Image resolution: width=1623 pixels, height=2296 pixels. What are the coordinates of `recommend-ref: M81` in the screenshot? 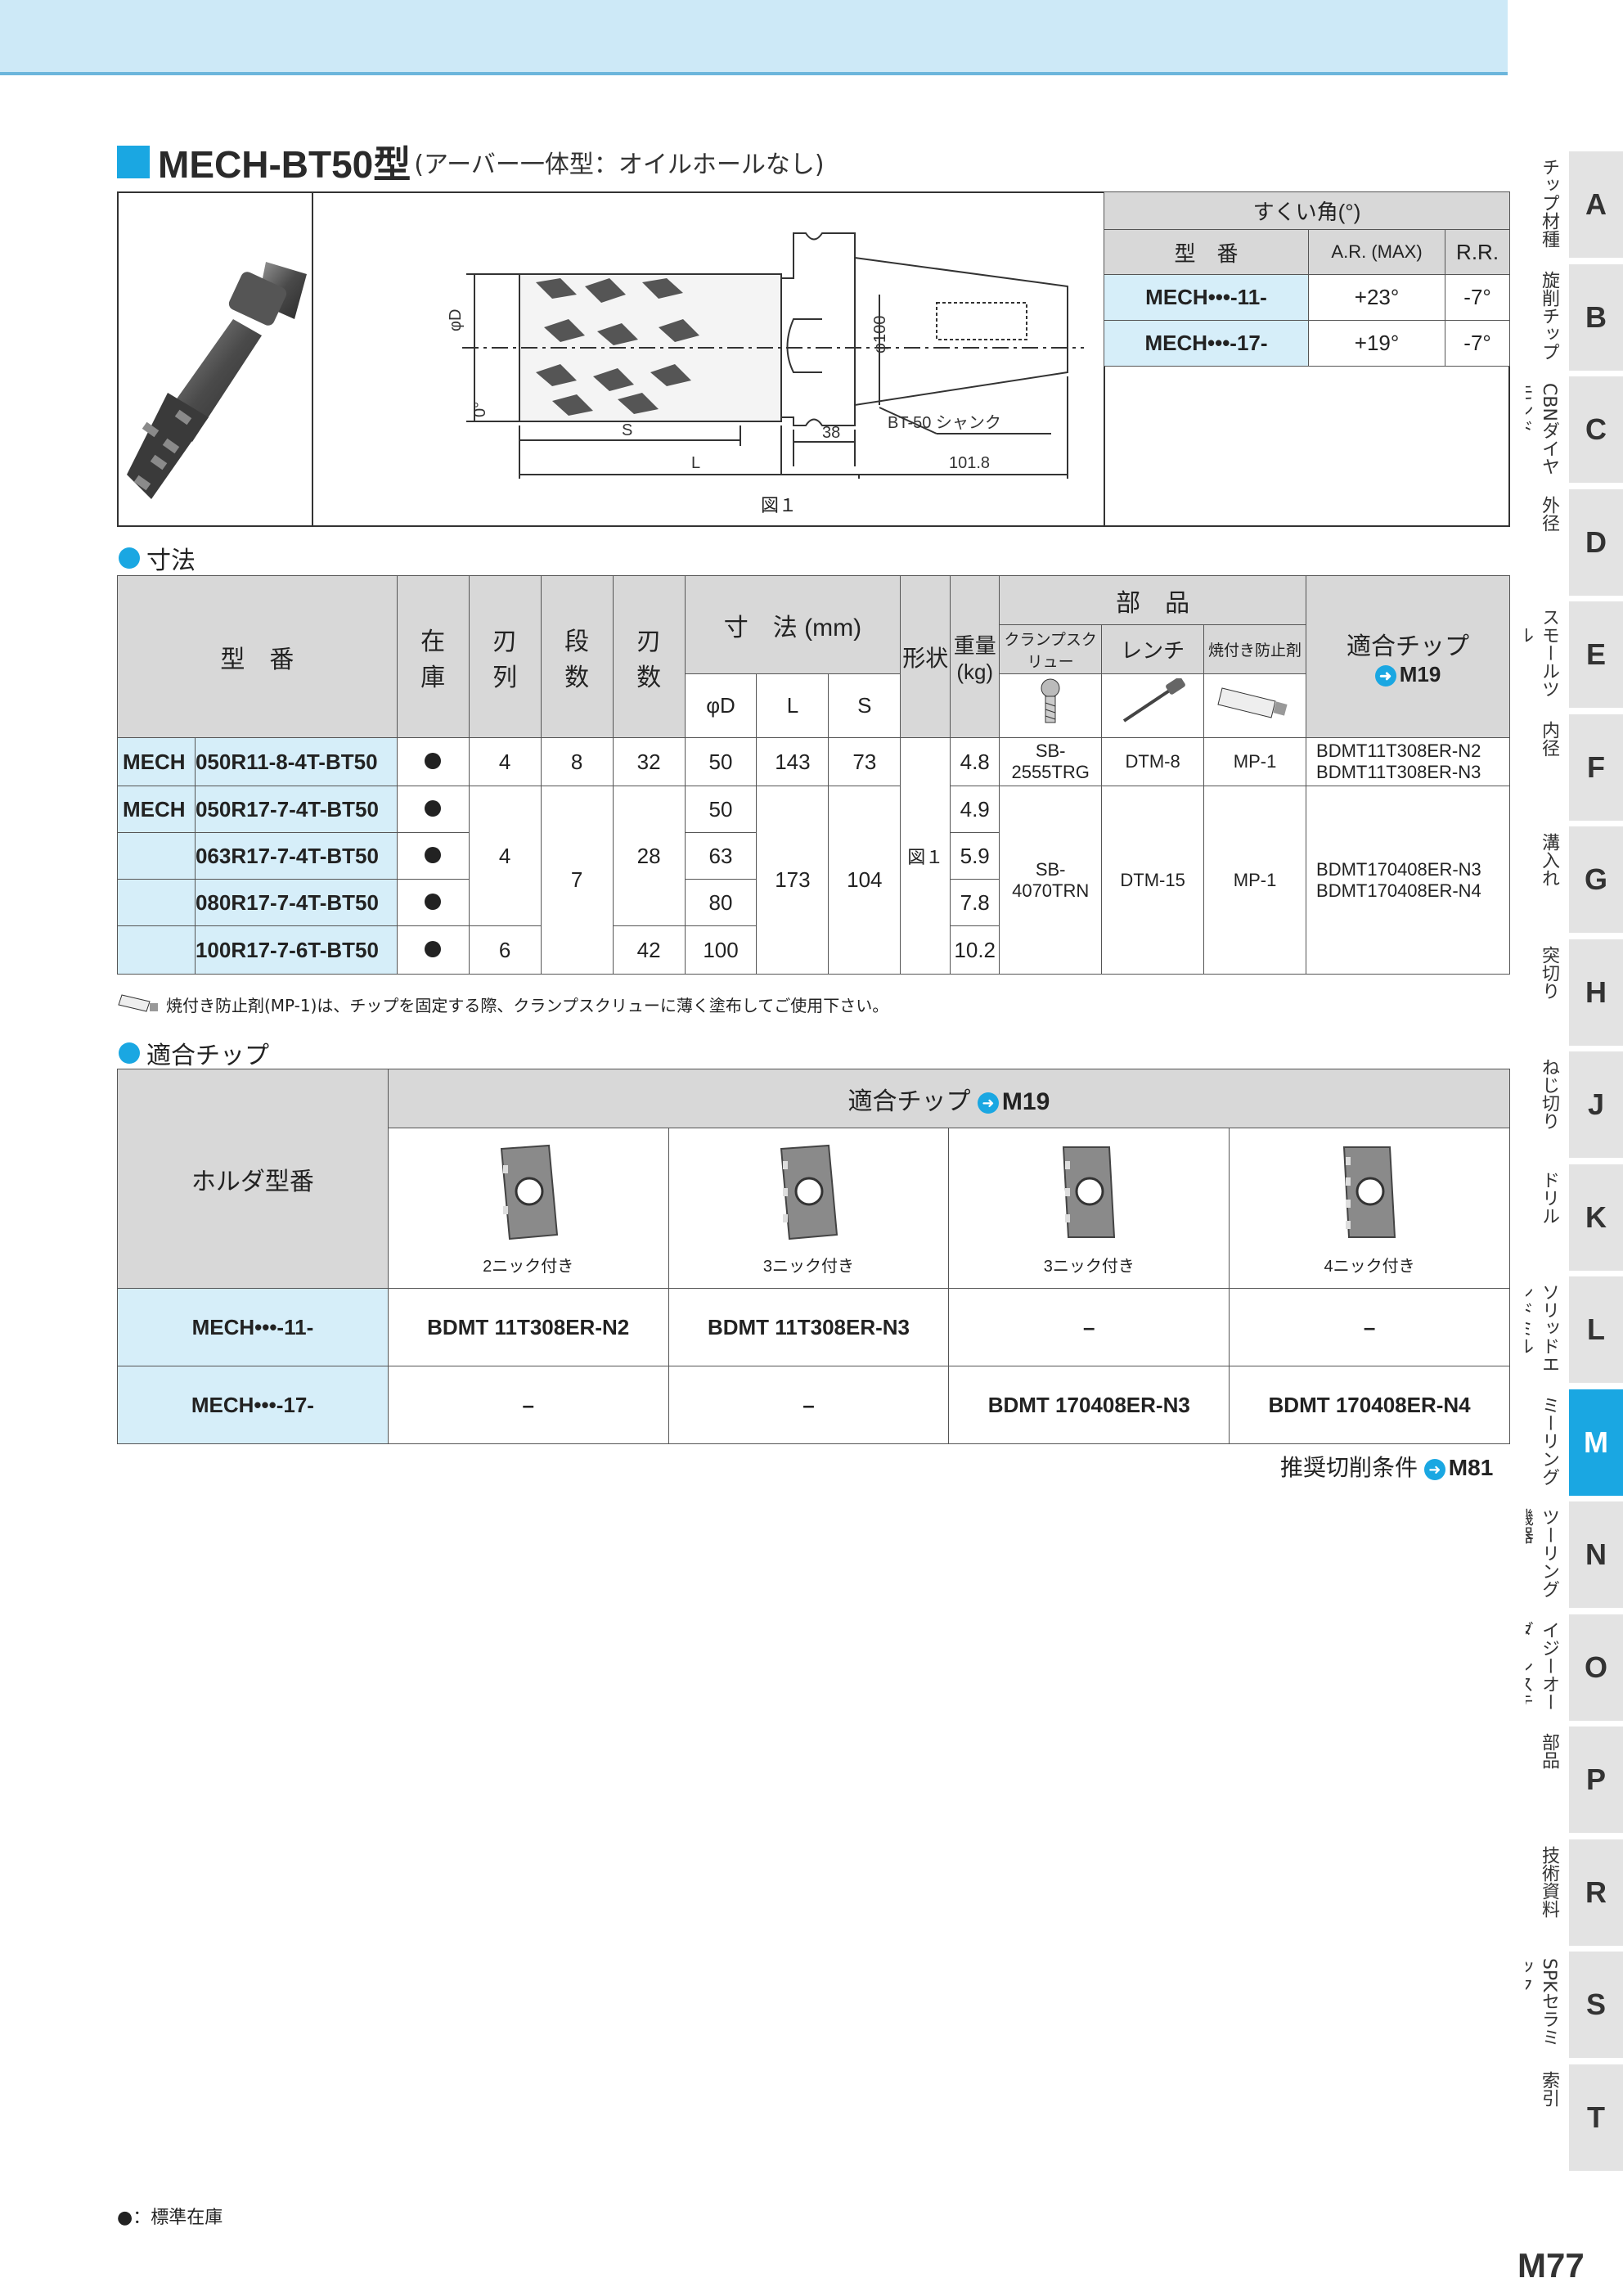 It's located at (1471, 1467).